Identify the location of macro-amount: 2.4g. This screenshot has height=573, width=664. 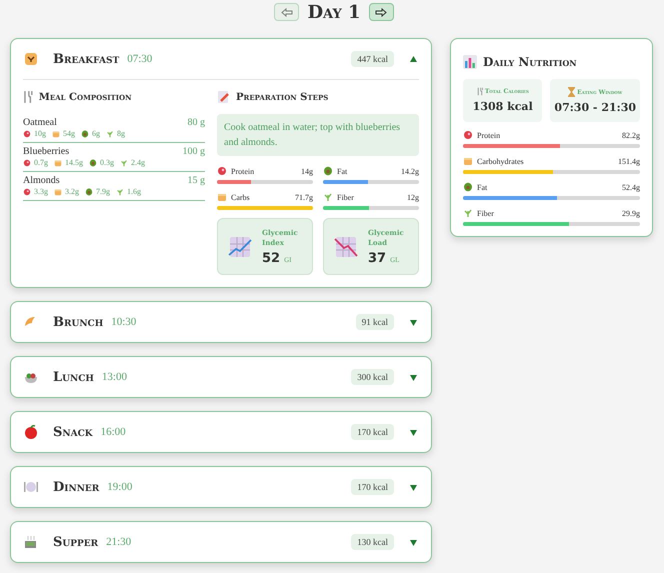
(138, 162).